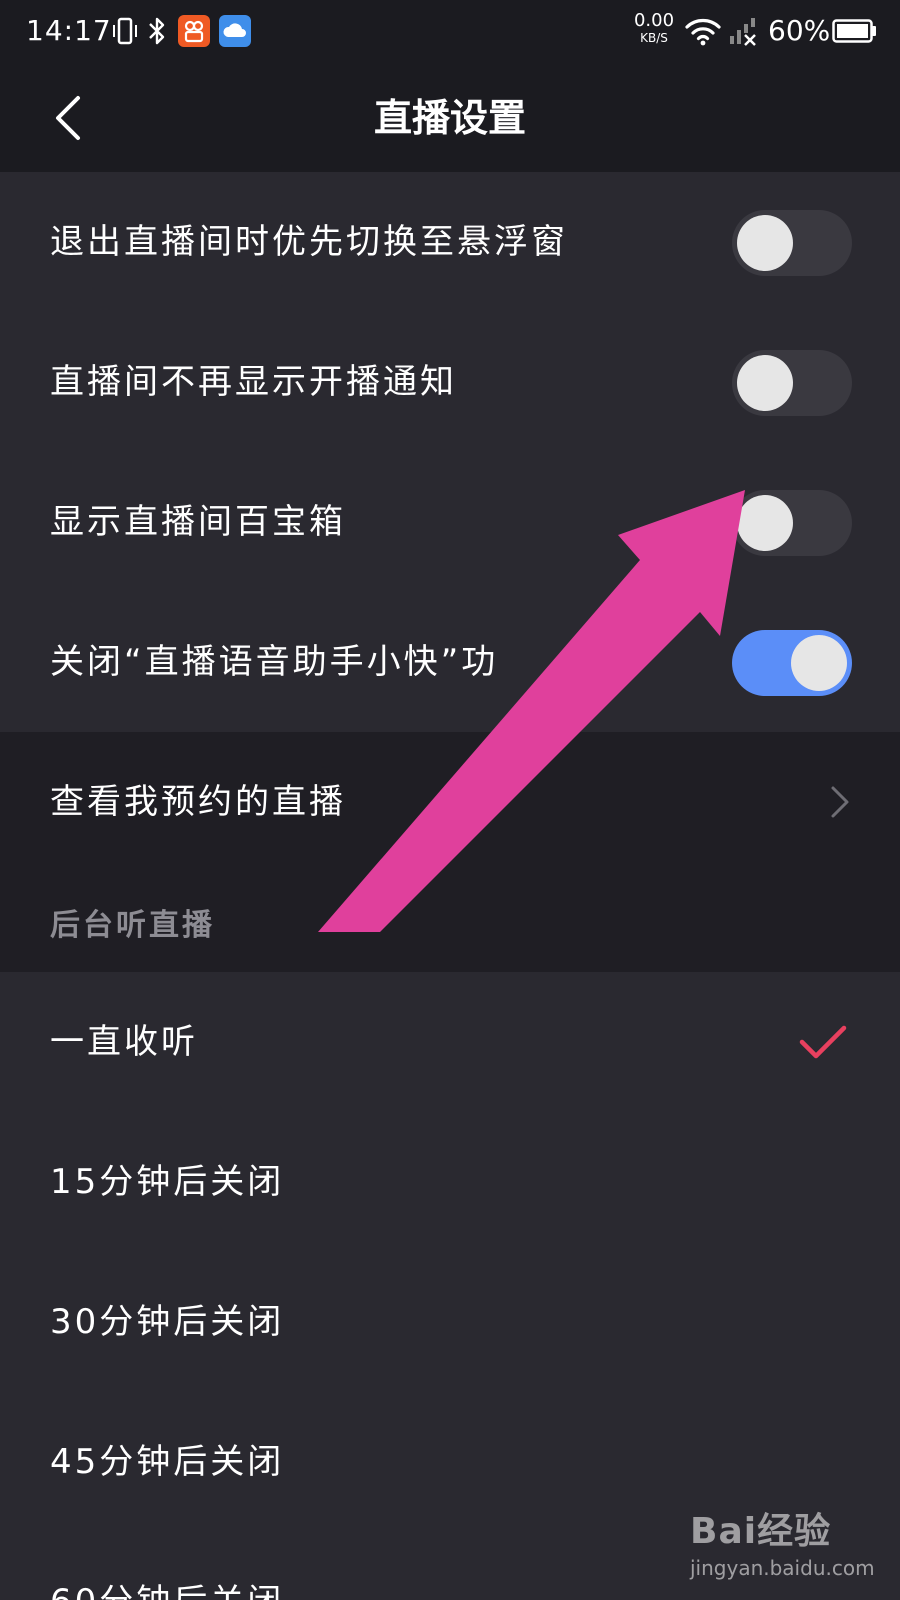 The width and height of the screenshot is (900, 1600). Describe the element at coordinates (840, 802) in the screenshot. I see `chevron-right-icon` at that location.